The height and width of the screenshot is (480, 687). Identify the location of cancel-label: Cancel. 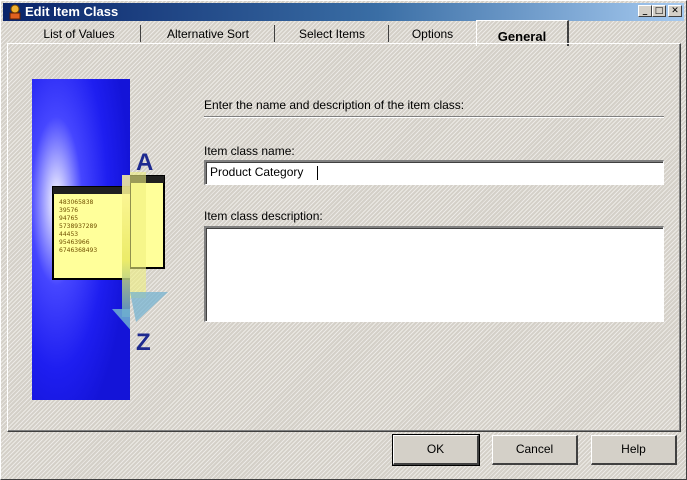
(534, 449).